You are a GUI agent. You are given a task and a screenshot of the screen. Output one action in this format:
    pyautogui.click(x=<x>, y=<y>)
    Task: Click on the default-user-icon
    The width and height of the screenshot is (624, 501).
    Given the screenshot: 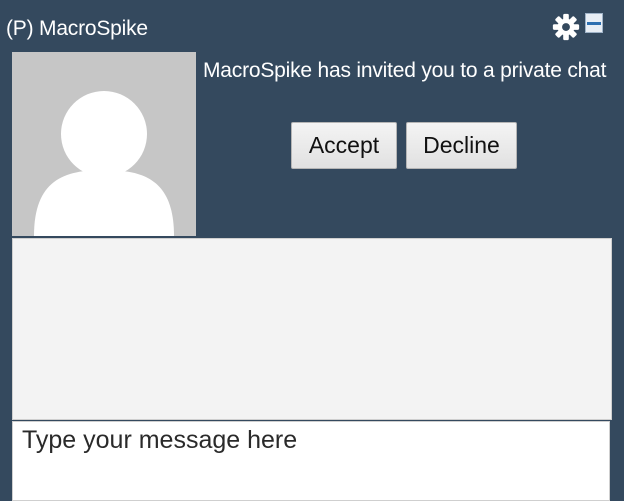 What is the action you would take?
    pyautogui.click(x=104, y=163)
    